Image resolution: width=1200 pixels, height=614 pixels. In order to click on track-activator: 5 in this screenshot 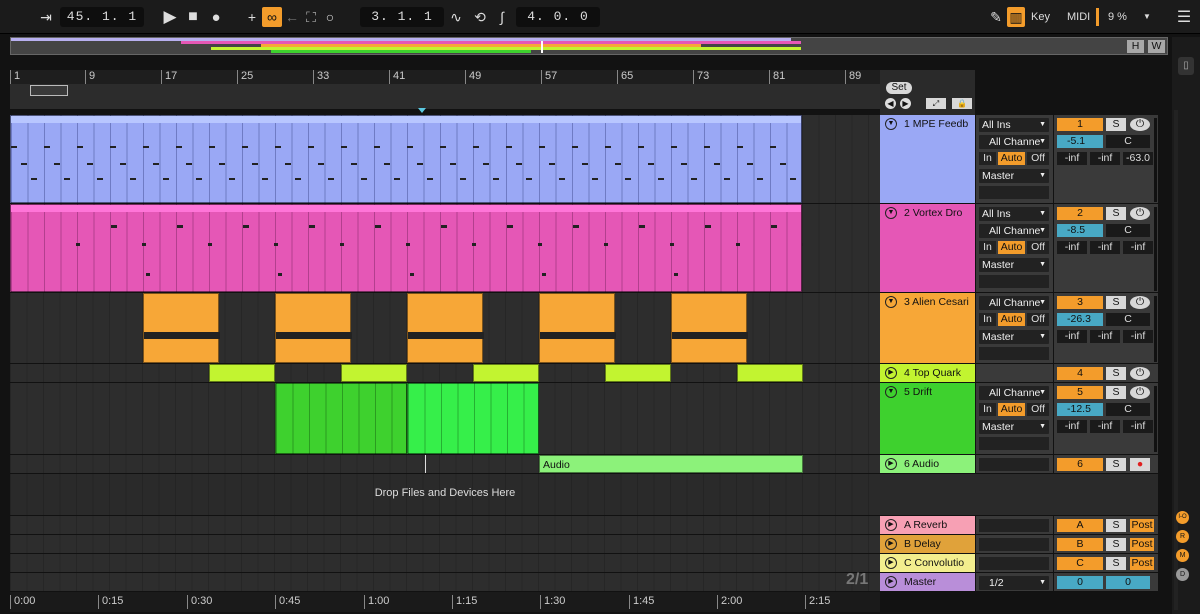, I will do `click(1080, 392)`.